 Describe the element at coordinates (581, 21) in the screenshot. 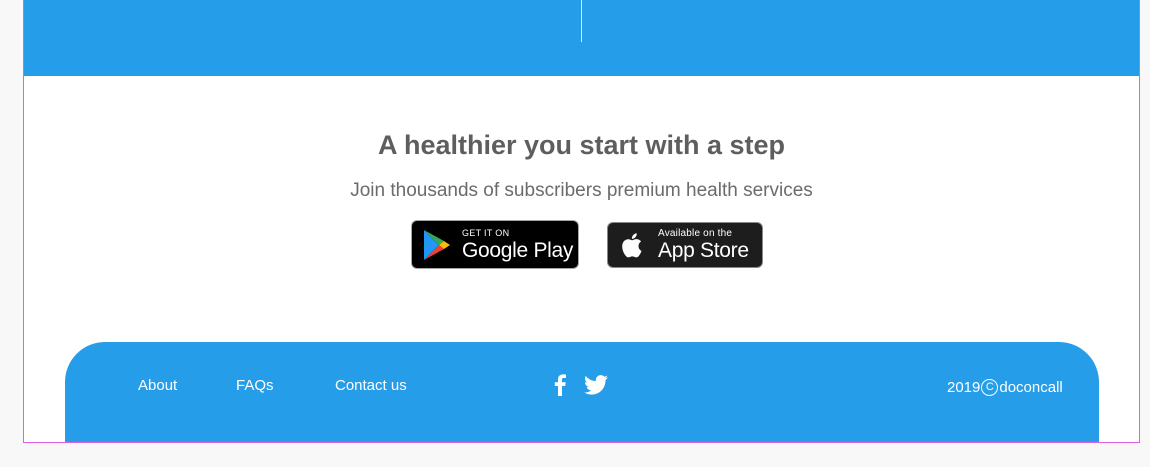

I see `banner-divider` at that location.